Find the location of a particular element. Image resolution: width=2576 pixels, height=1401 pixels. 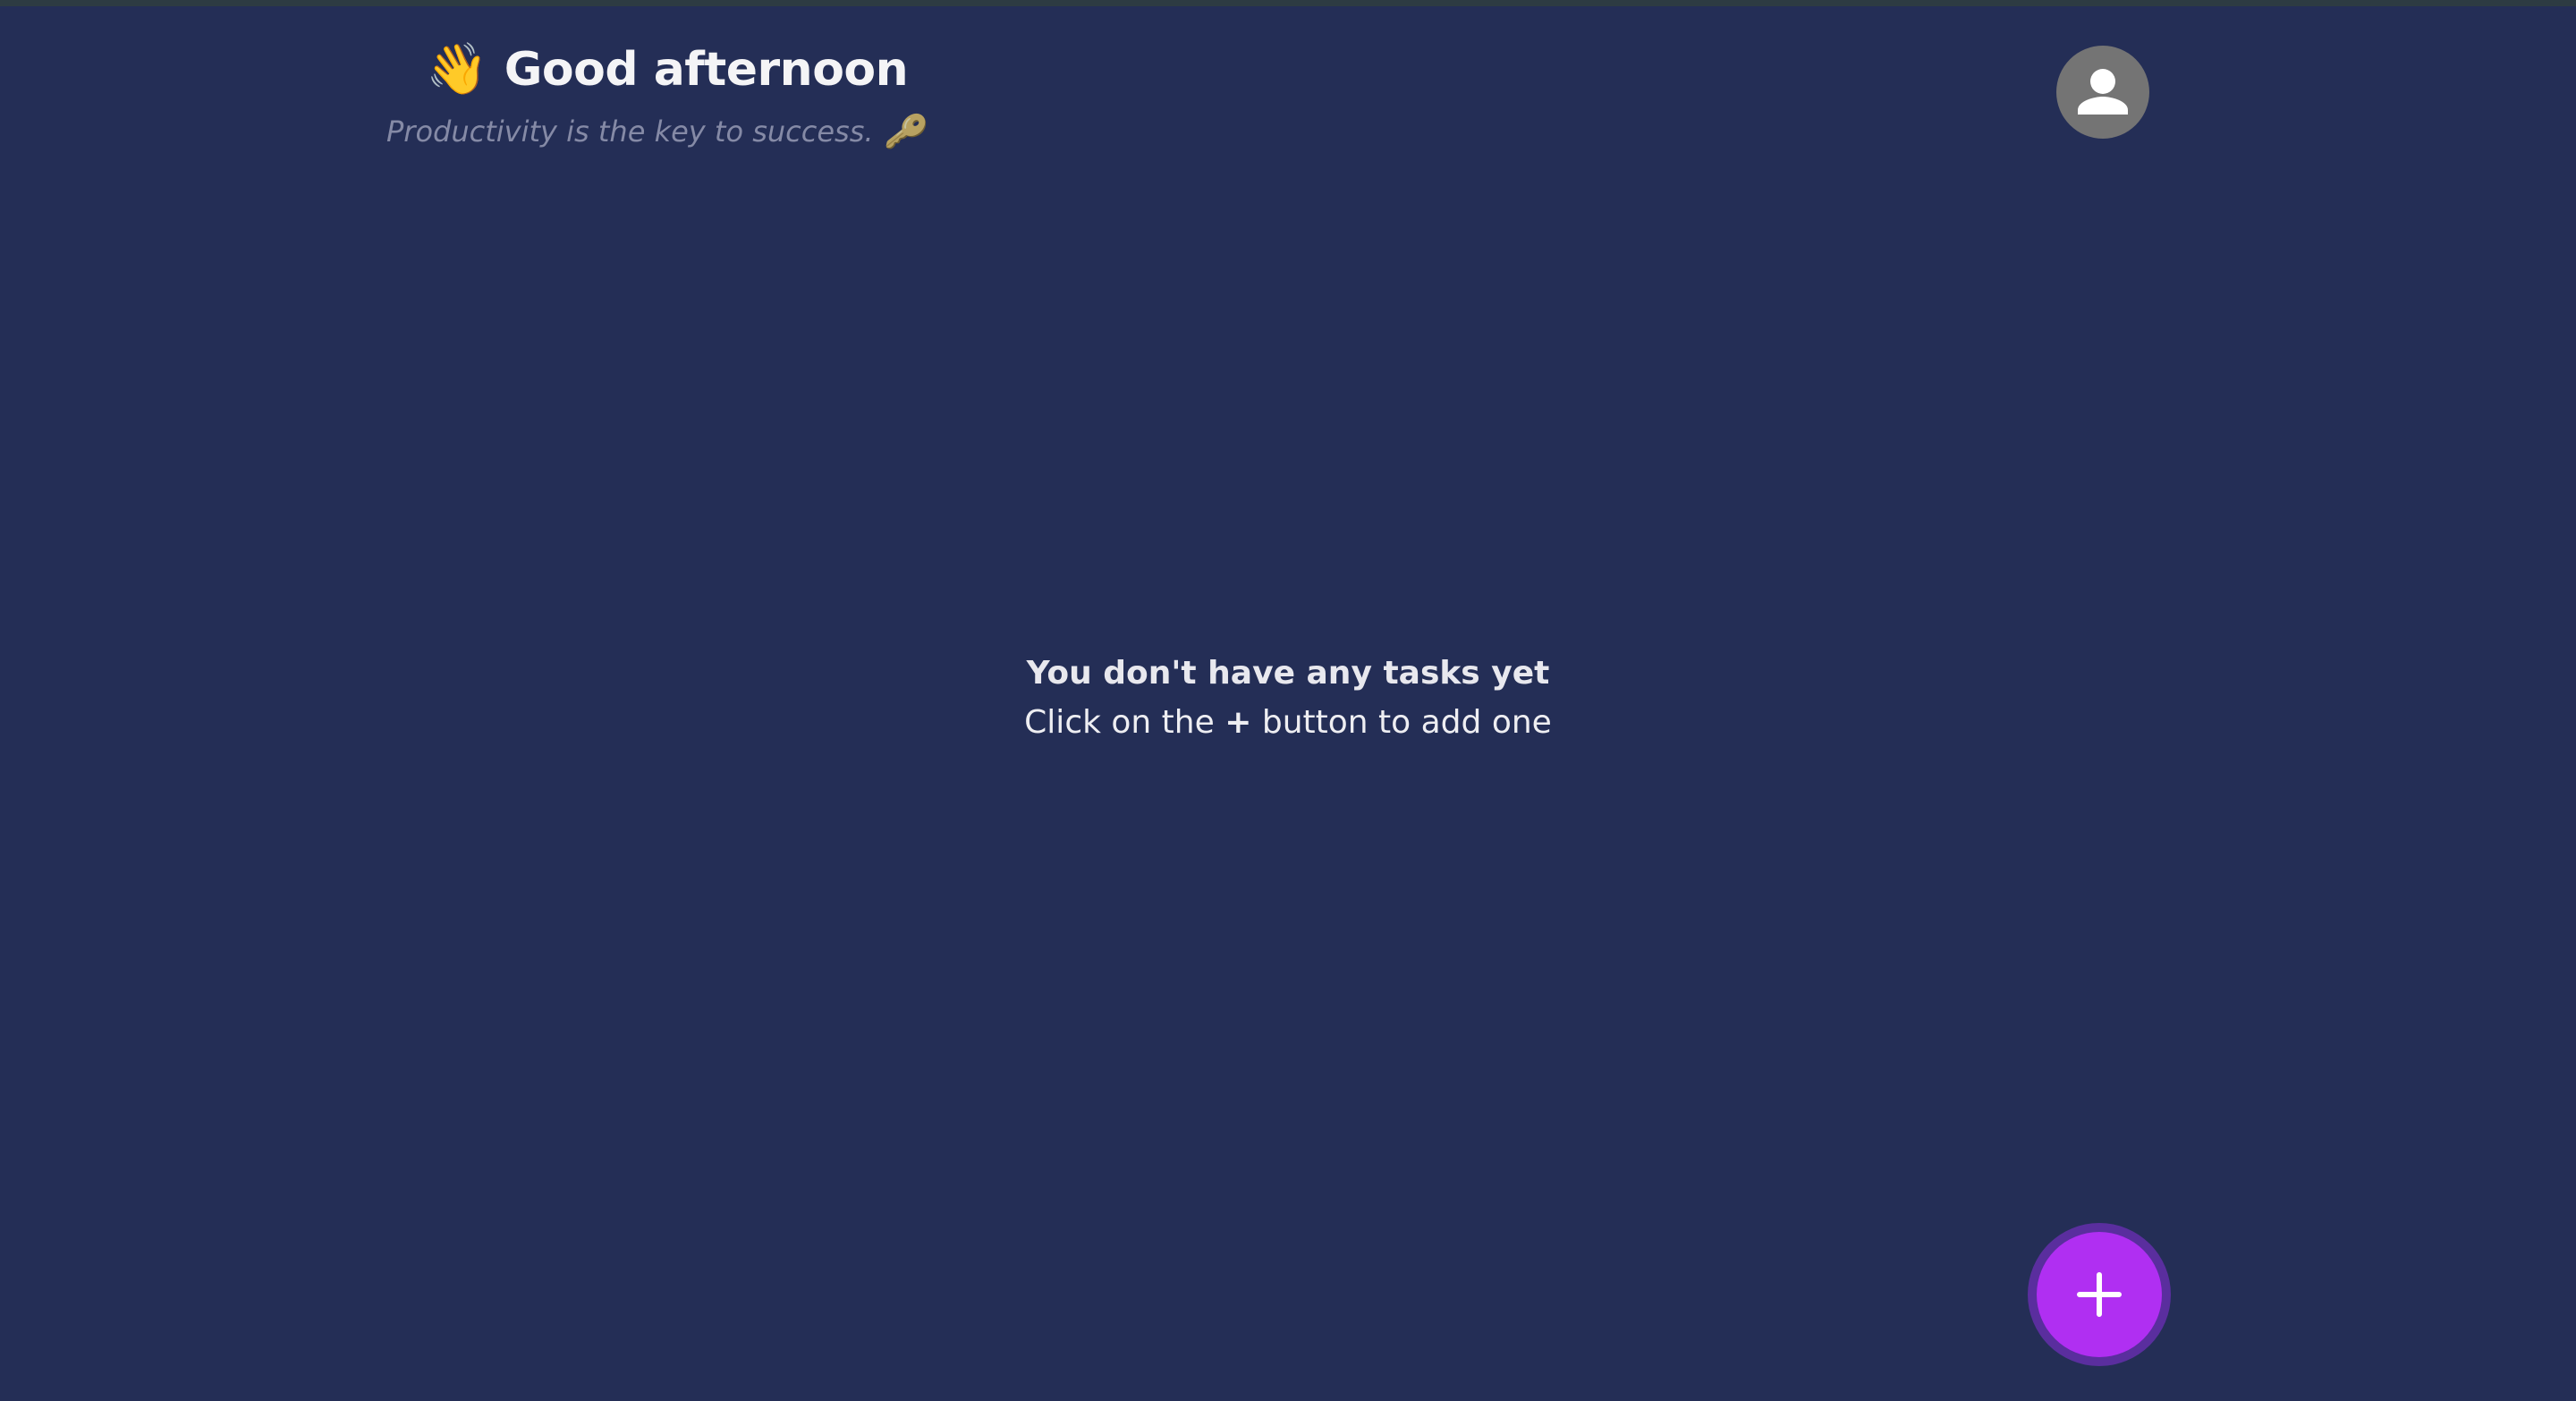

profile-avatar-button is located at coordinates (2102, 92).